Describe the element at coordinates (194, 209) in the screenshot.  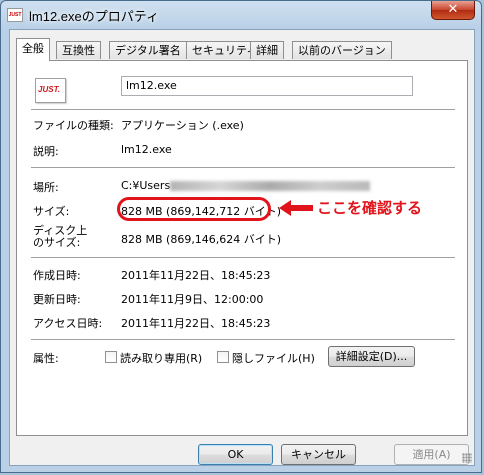
I see `size-highlight-ellipse` at that location.